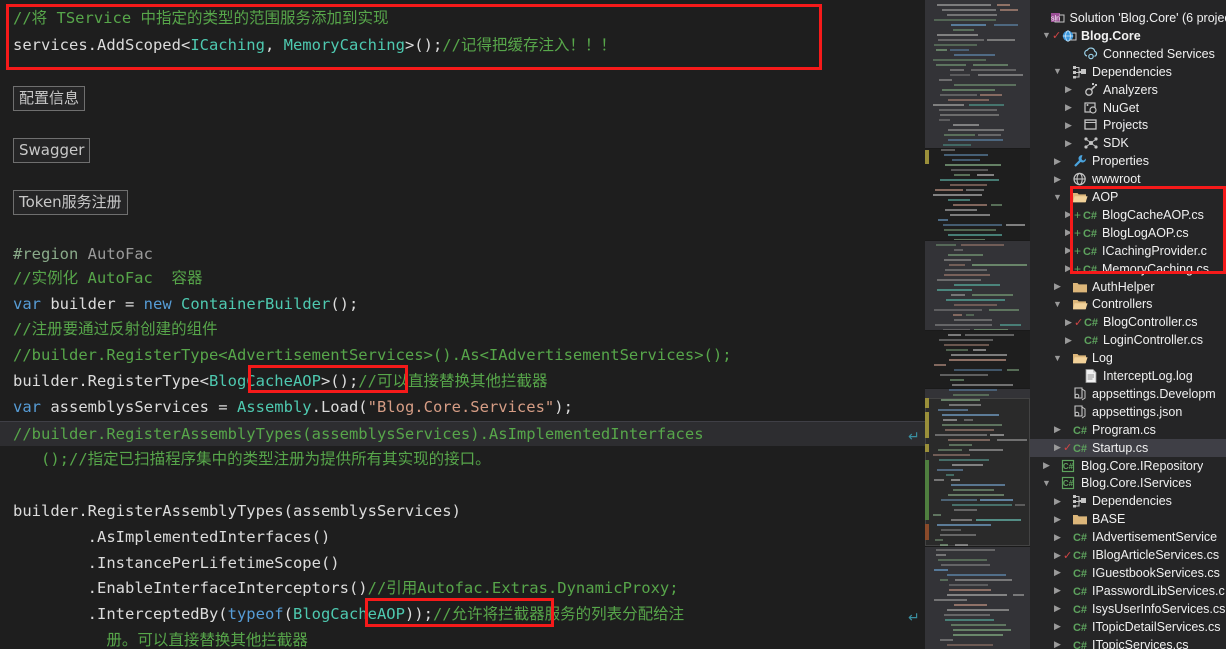 The image size is (1226, 649). What do you see at coordinates (1128, 269) in the screenshot?
I see `solution-tree-item: ▶ + C# MemoryCaching.cs` at bounding box center [1128, 269].